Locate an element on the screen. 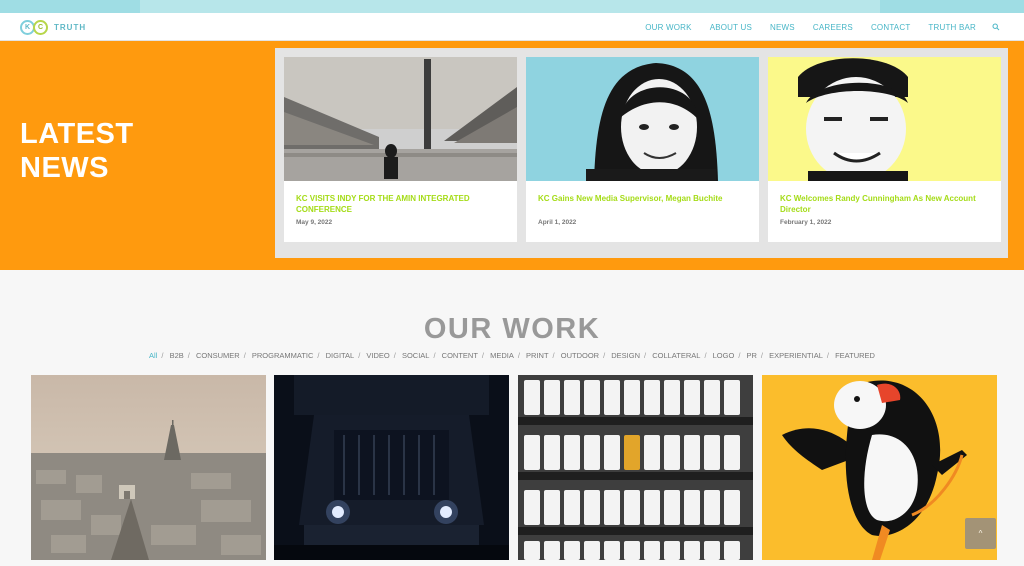  news-date: February 1, 2022 is located at coordinates (806, 222).